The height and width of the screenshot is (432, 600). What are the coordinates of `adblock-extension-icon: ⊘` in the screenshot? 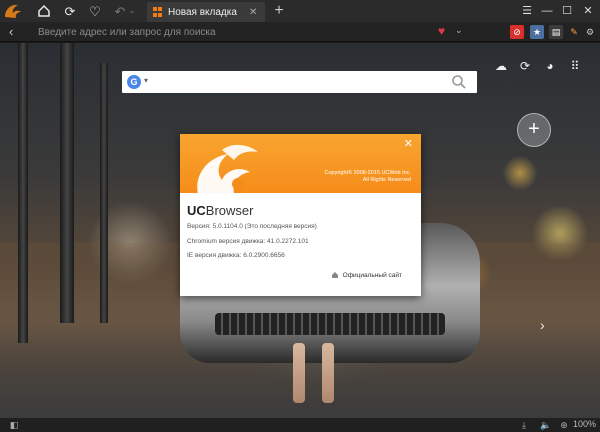 It's located at (517, 32).